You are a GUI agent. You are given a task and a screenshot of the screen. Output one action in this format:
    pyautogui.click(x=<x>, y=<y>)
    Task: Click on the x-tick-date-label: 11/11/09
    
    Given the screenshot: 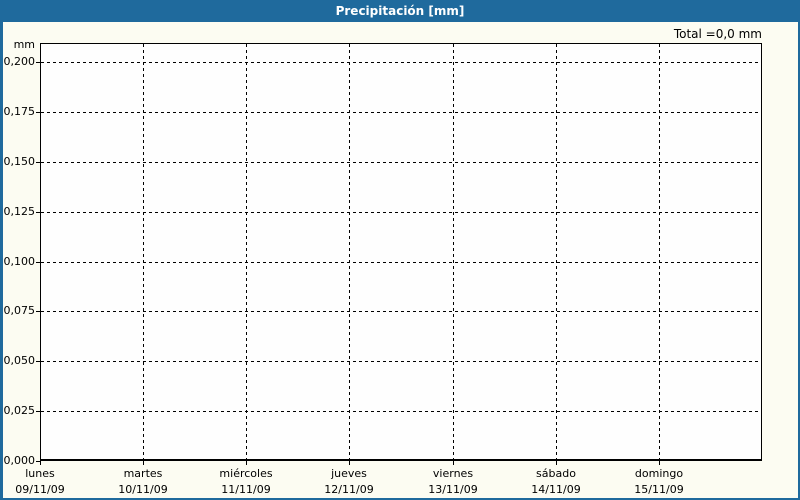 What is the action you would take?
    pyautogui.click(x=246, y=489)
    